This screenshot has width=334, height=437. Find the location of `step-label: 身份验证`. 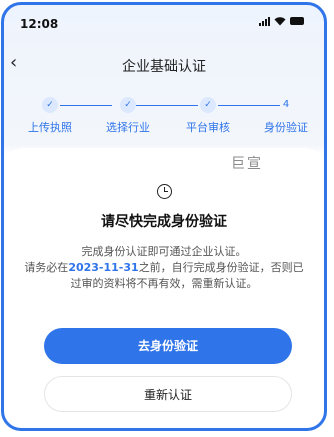

step-label: 身份验证 is located at coordinates (286, 127).